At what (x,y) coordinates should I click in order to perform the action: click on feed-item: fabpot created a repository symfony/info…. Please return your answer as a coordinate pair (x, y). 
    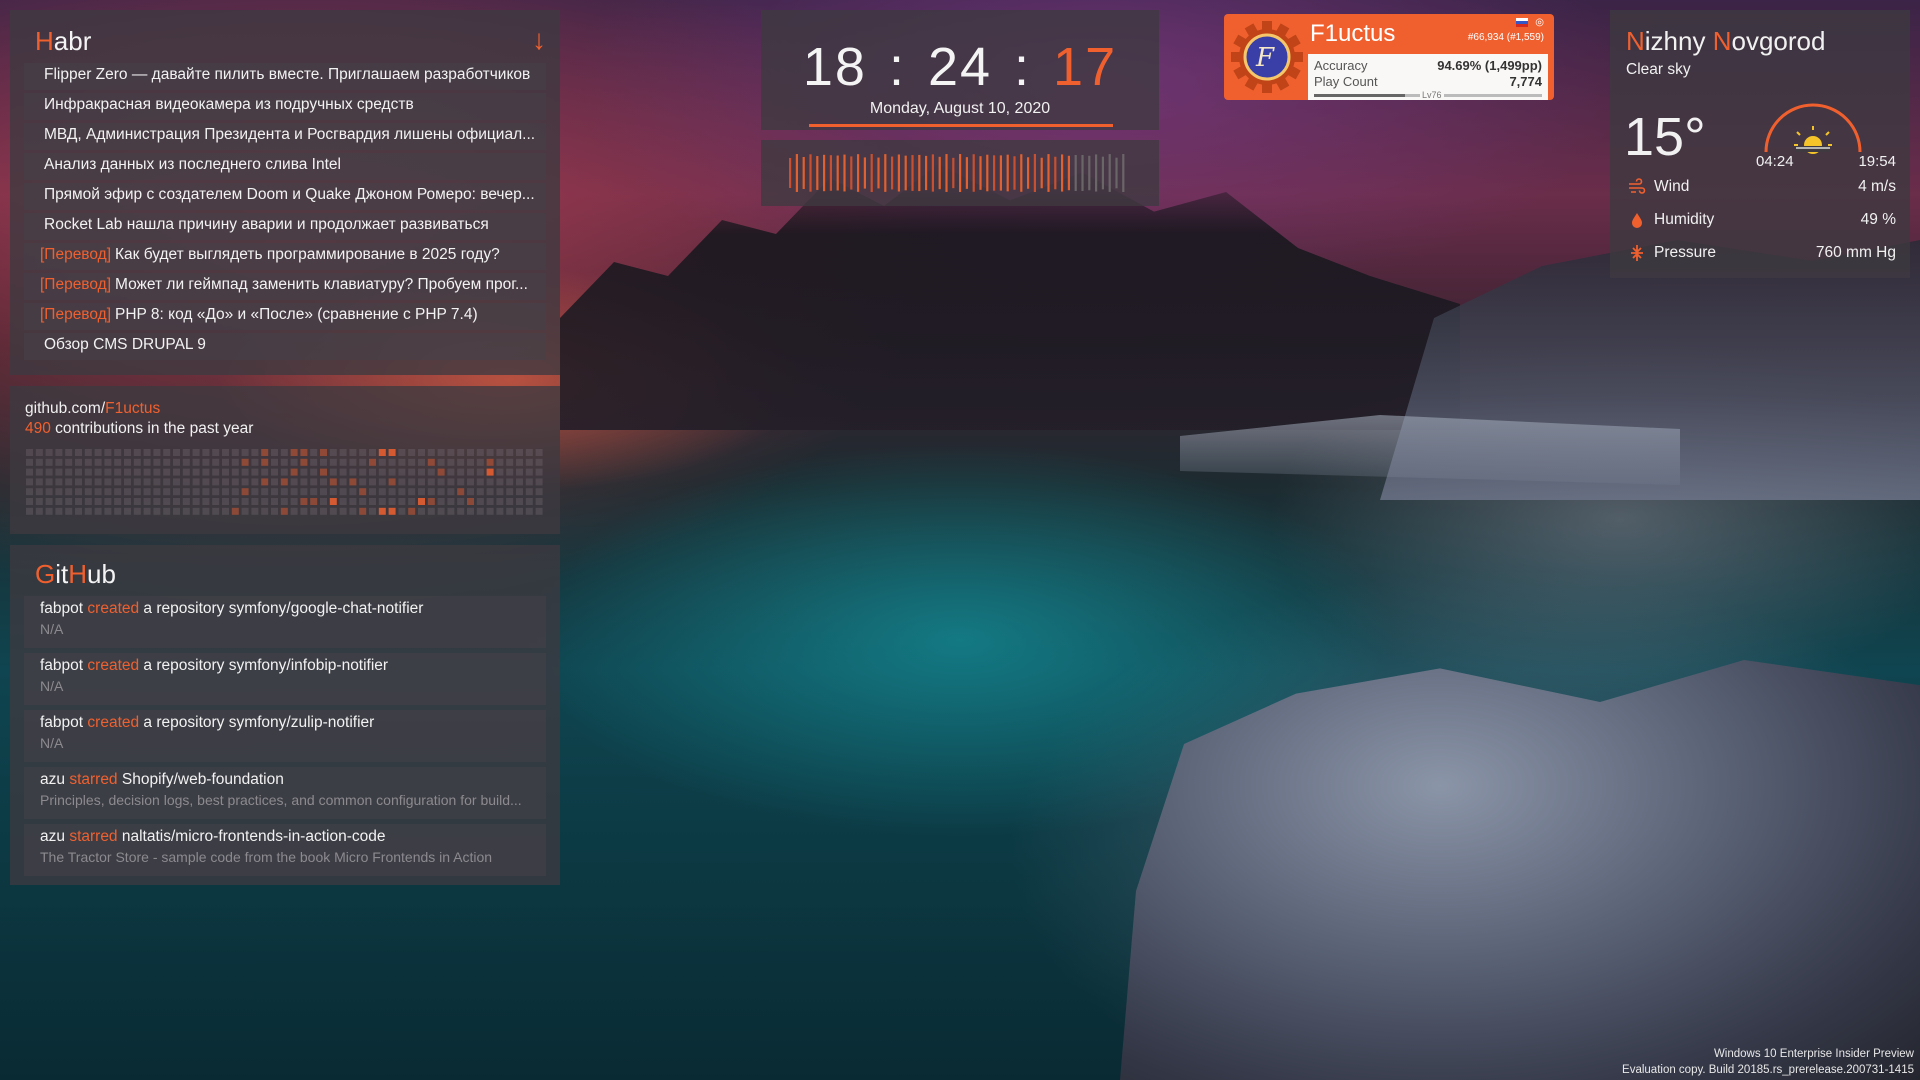
    Looking at the image, I should click on (285, 679).